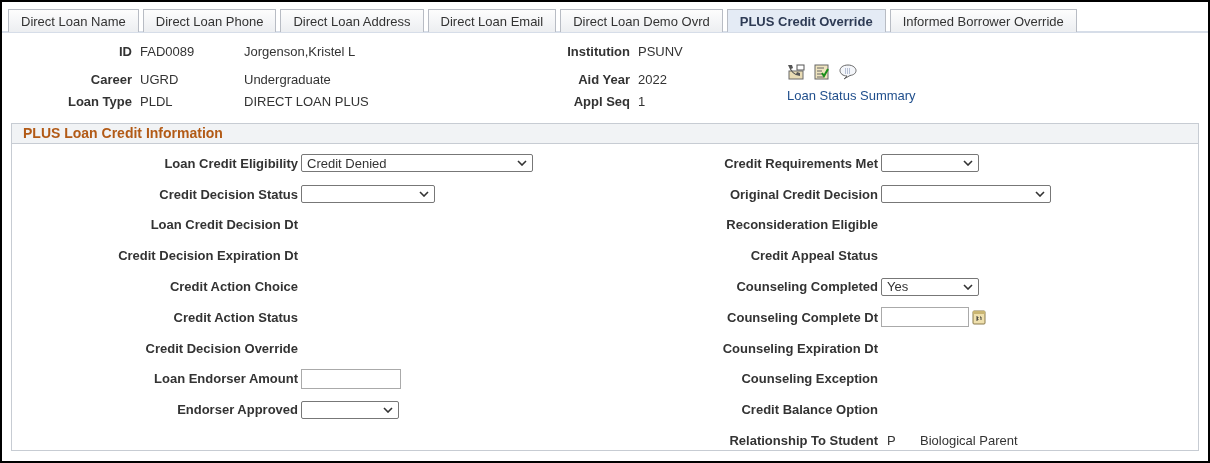 This screenshot has width=1210, height=463. Describe the element at coordinates (228, 194) in the screenshot. I see `field-label: Credit Decision Status` at that location.